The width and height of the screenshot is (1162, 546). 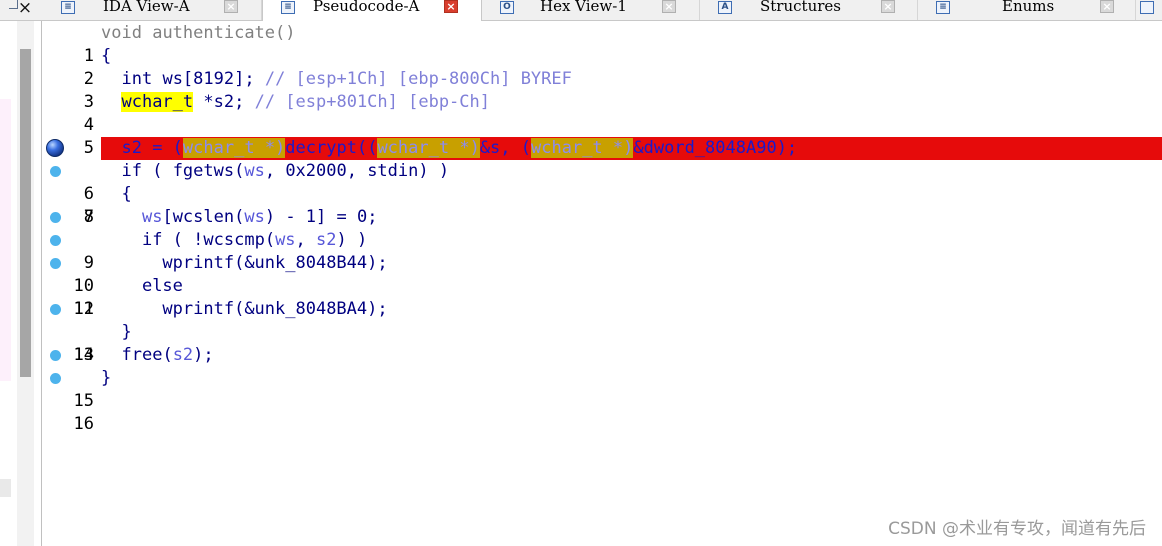 I want to click on function-fgetws: fgetws, so click(x=203, y=171).